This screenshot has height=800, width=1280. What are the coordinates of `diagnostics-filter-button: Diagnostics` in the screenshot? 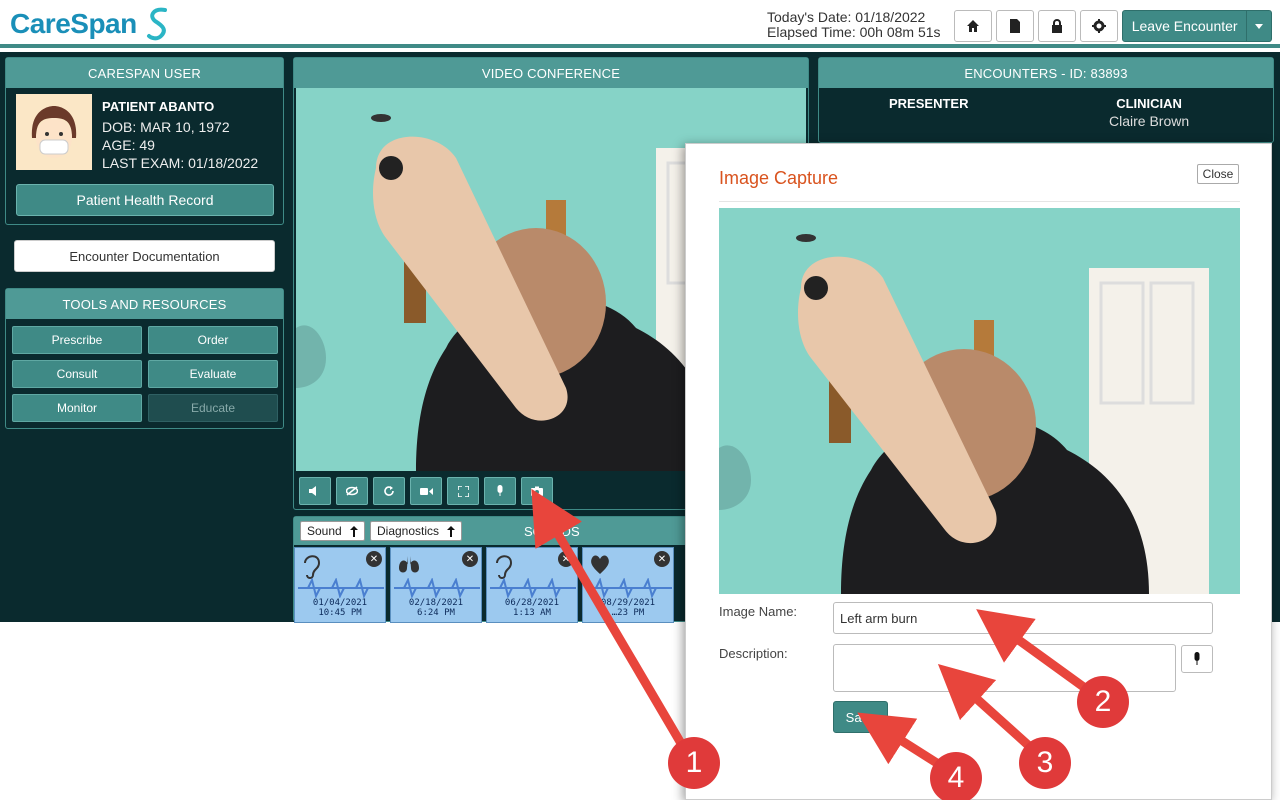 It's located at (416, 531).